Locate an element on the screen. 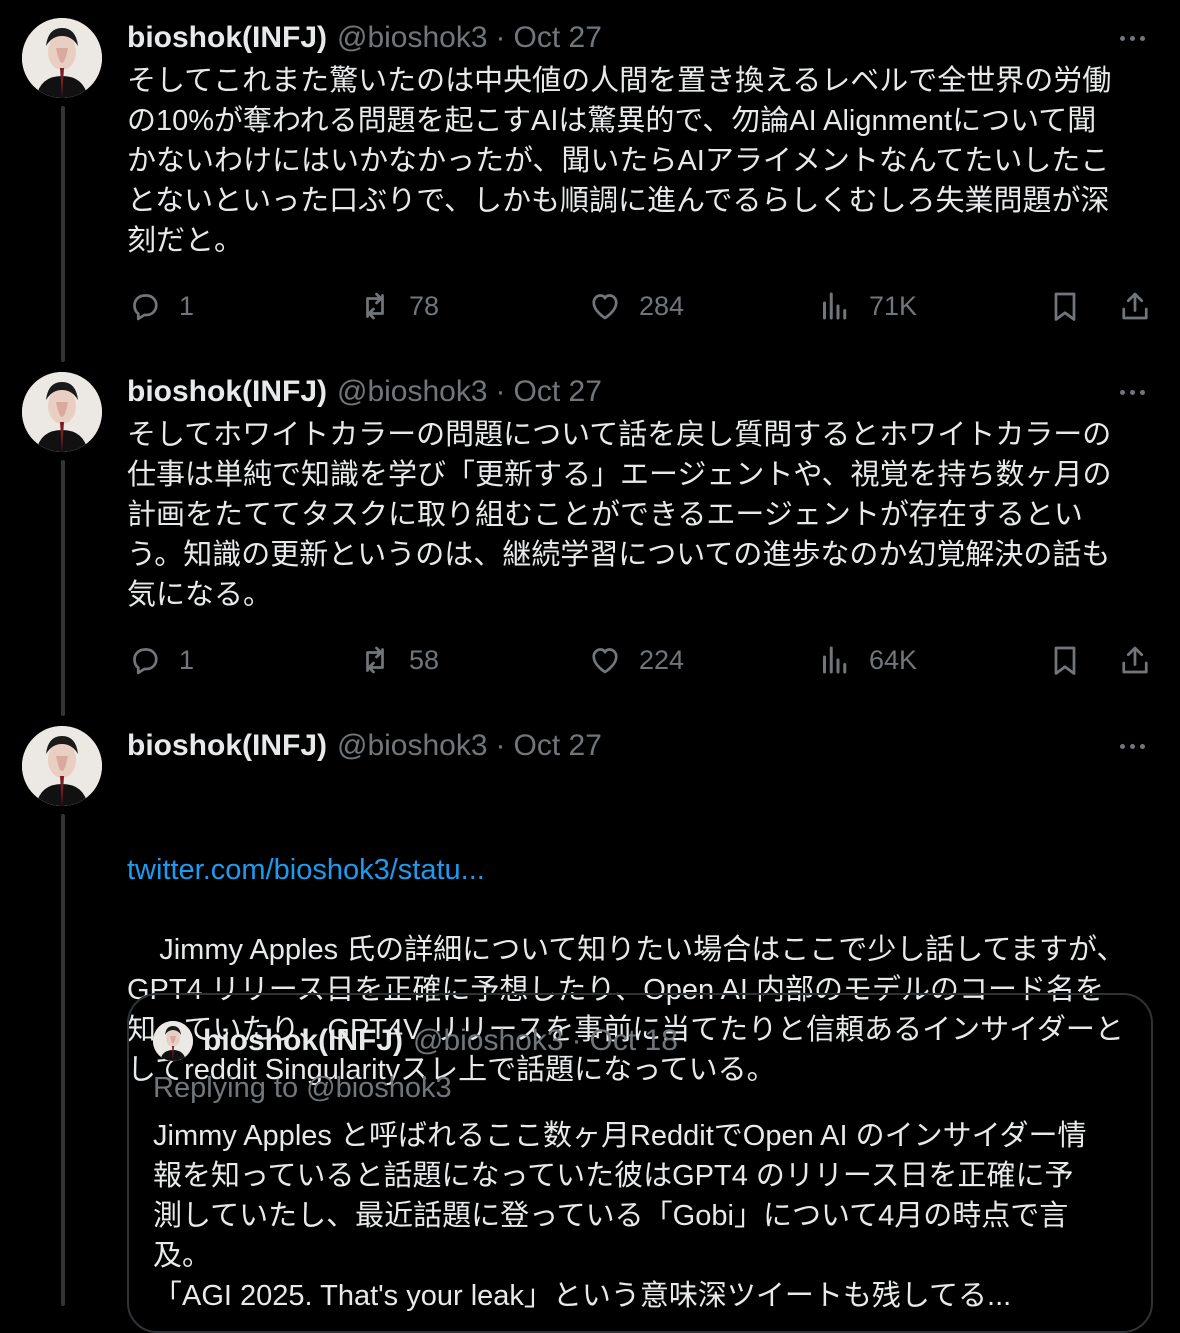  views-button: 71K is located at coordinates (867, 306).